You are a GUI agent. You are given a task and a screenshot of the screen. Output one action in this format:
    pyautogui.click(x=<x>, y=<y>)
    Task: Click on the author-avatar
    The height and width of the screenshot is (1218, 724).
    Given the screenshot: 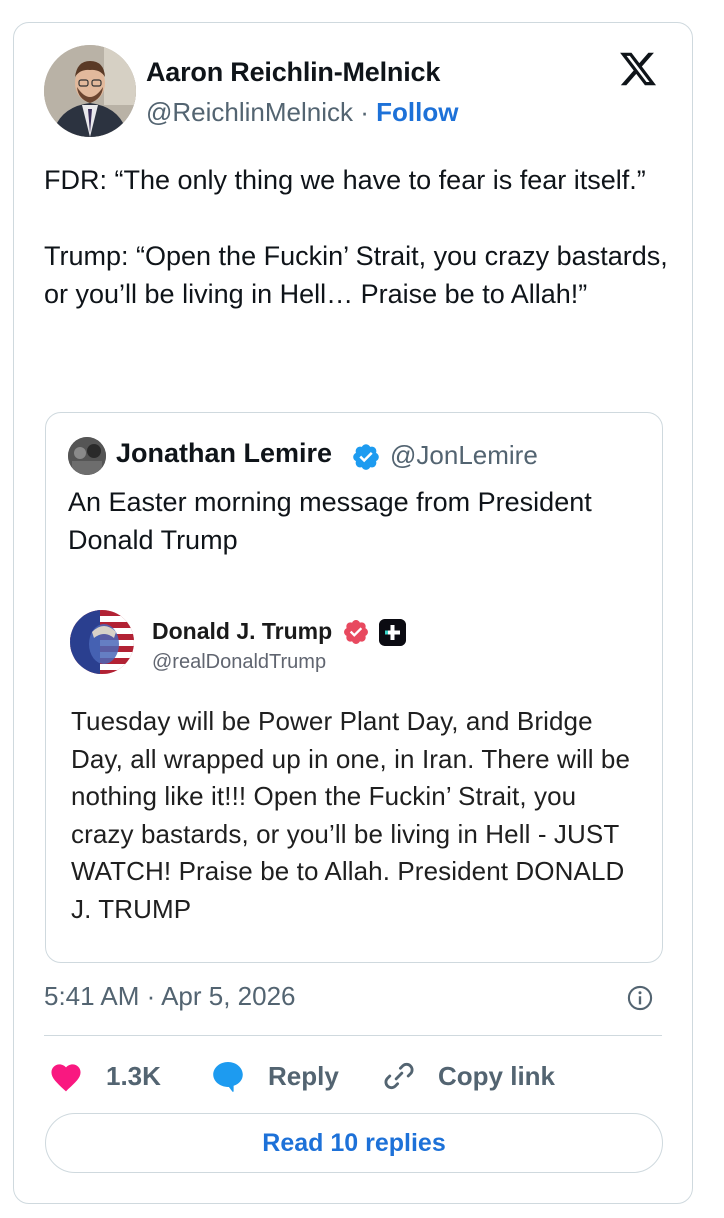 What is the action you would take?
    pyautogui.click(x=90, y=91)
    